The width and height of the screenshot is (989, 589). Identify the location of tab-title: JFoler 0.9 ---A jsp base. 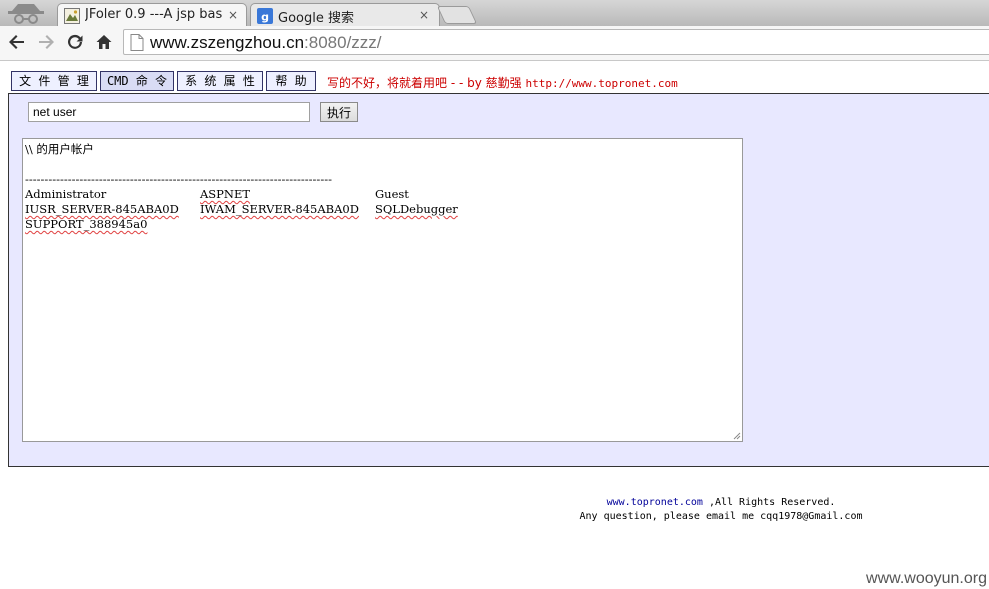
(154, 14).